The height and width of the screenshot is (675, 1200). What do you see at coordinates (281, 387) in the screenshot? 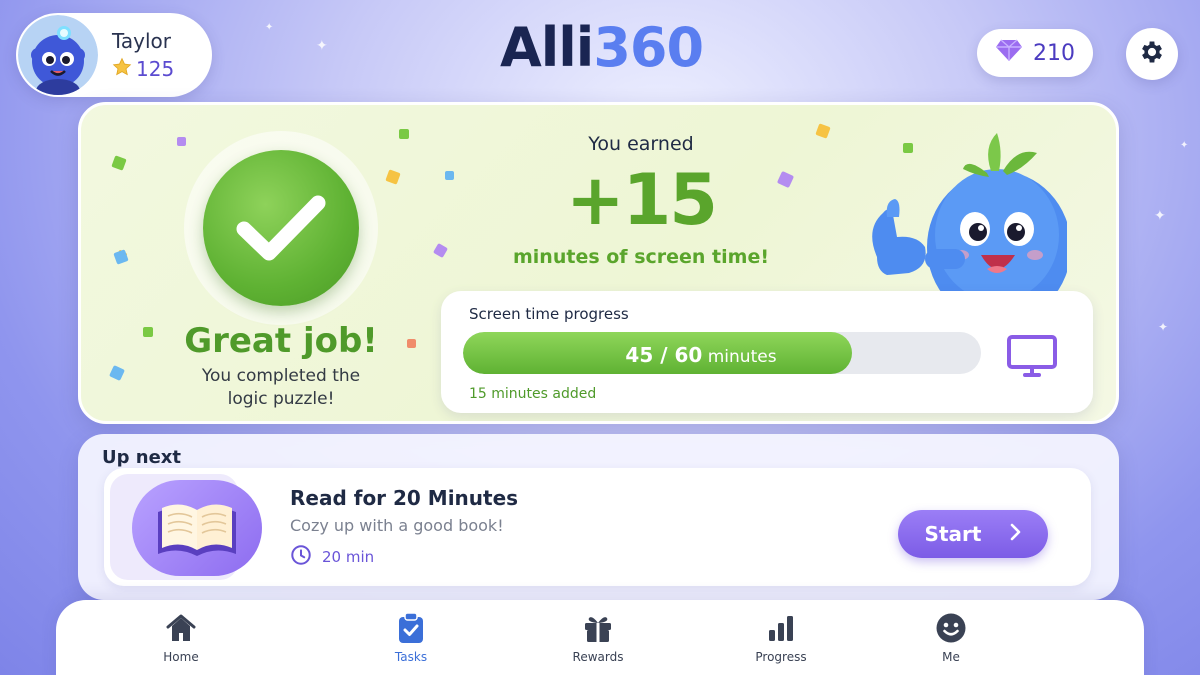
I see `success-subtext: You completed the logic puzzle!` at bounding box center [281, 387].